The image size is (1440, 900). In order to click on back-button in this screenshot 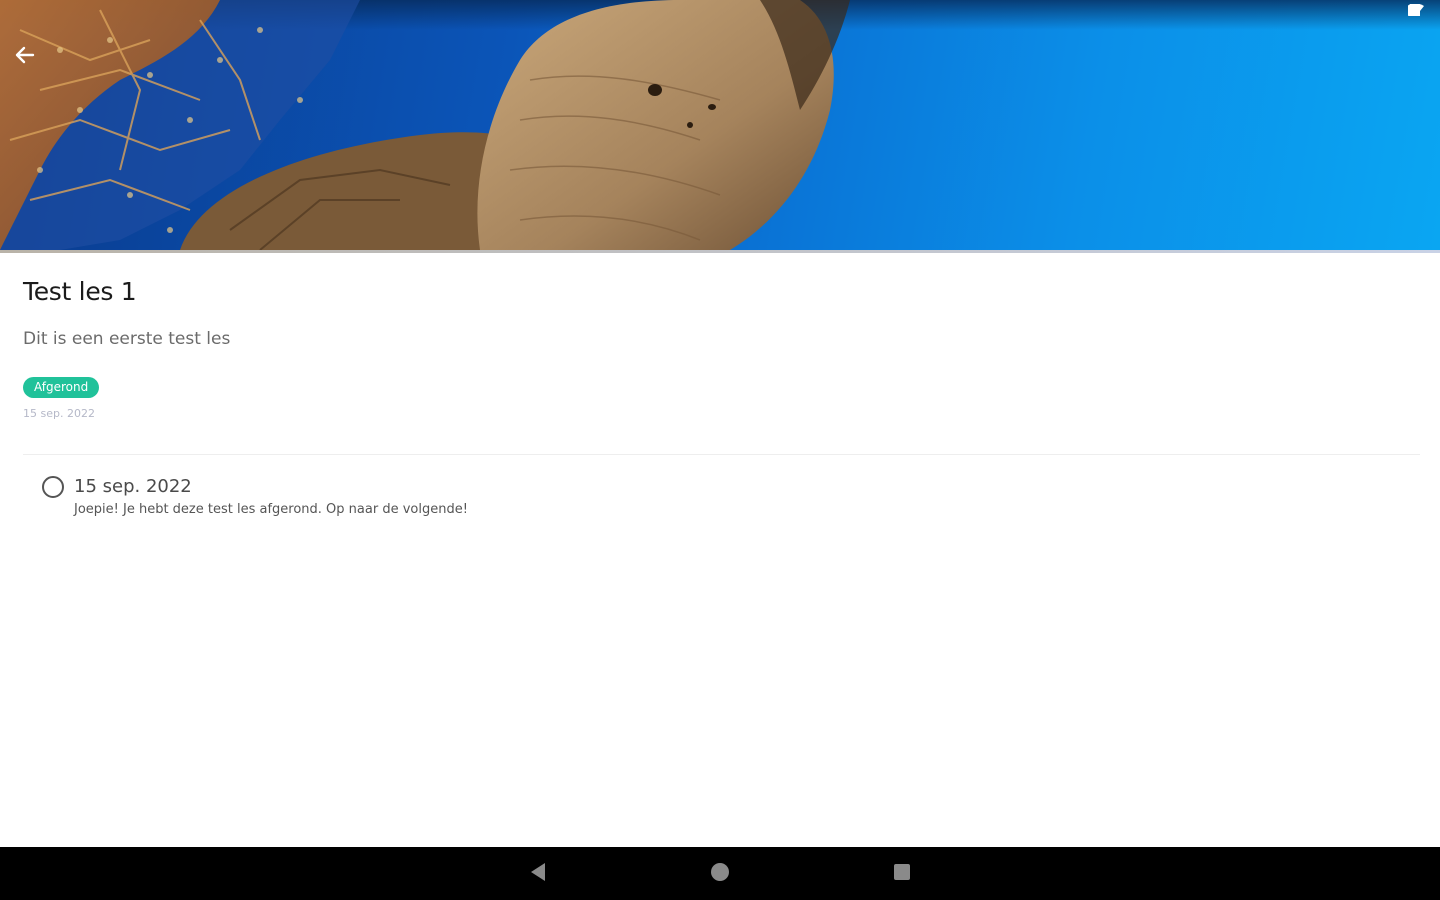, I will do `click(32, 60)`.